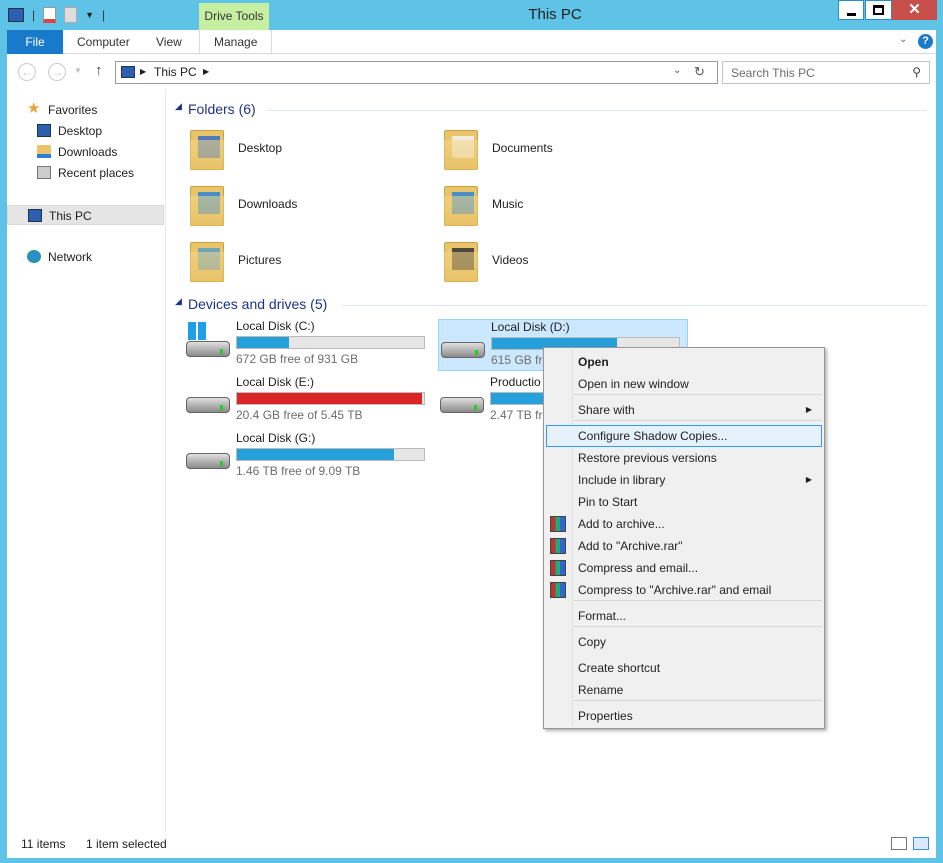 The width and height of the screenshot is (943, 863). I want to click on close-button: ✕, so click(914, 10).